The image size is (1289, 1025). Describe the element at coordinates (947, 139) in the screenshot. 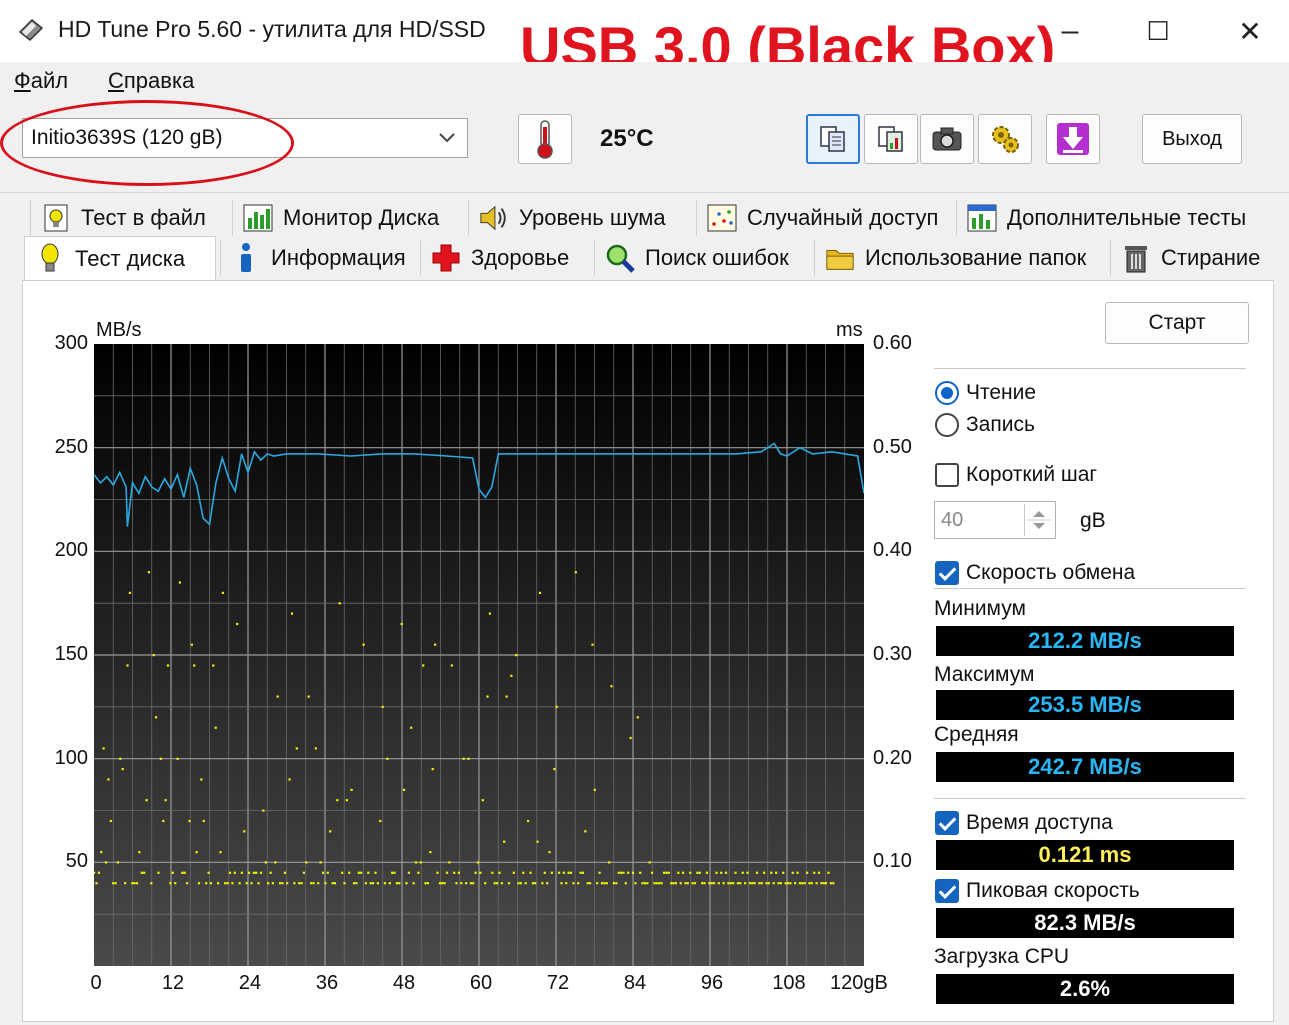

I see `screenshot-button` at that location.